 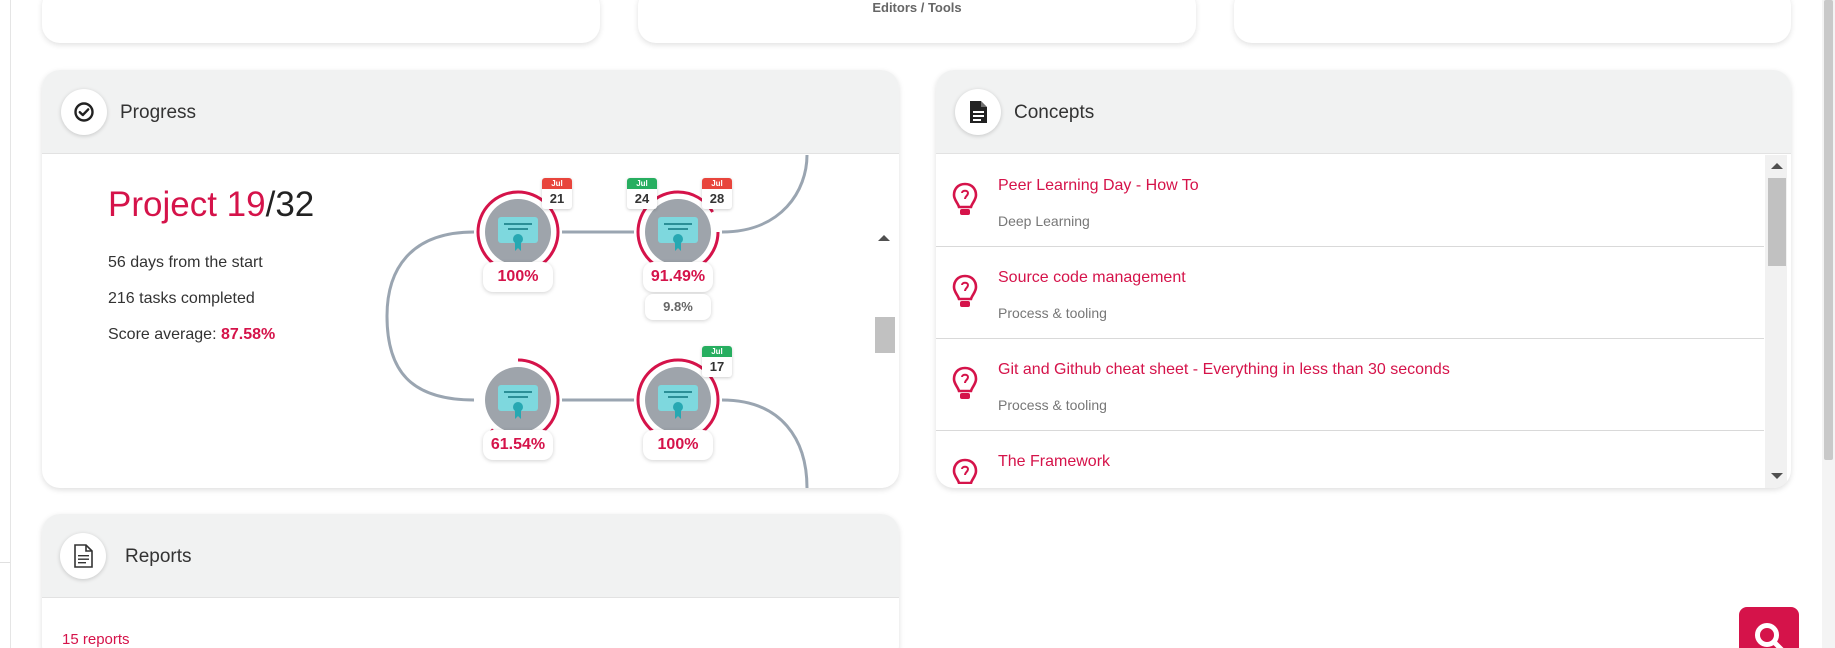 What do you see at coordinates (678, 307) in the screenshot?
I see `node-subtext: 9.8%` at bounding box center [678, 307].